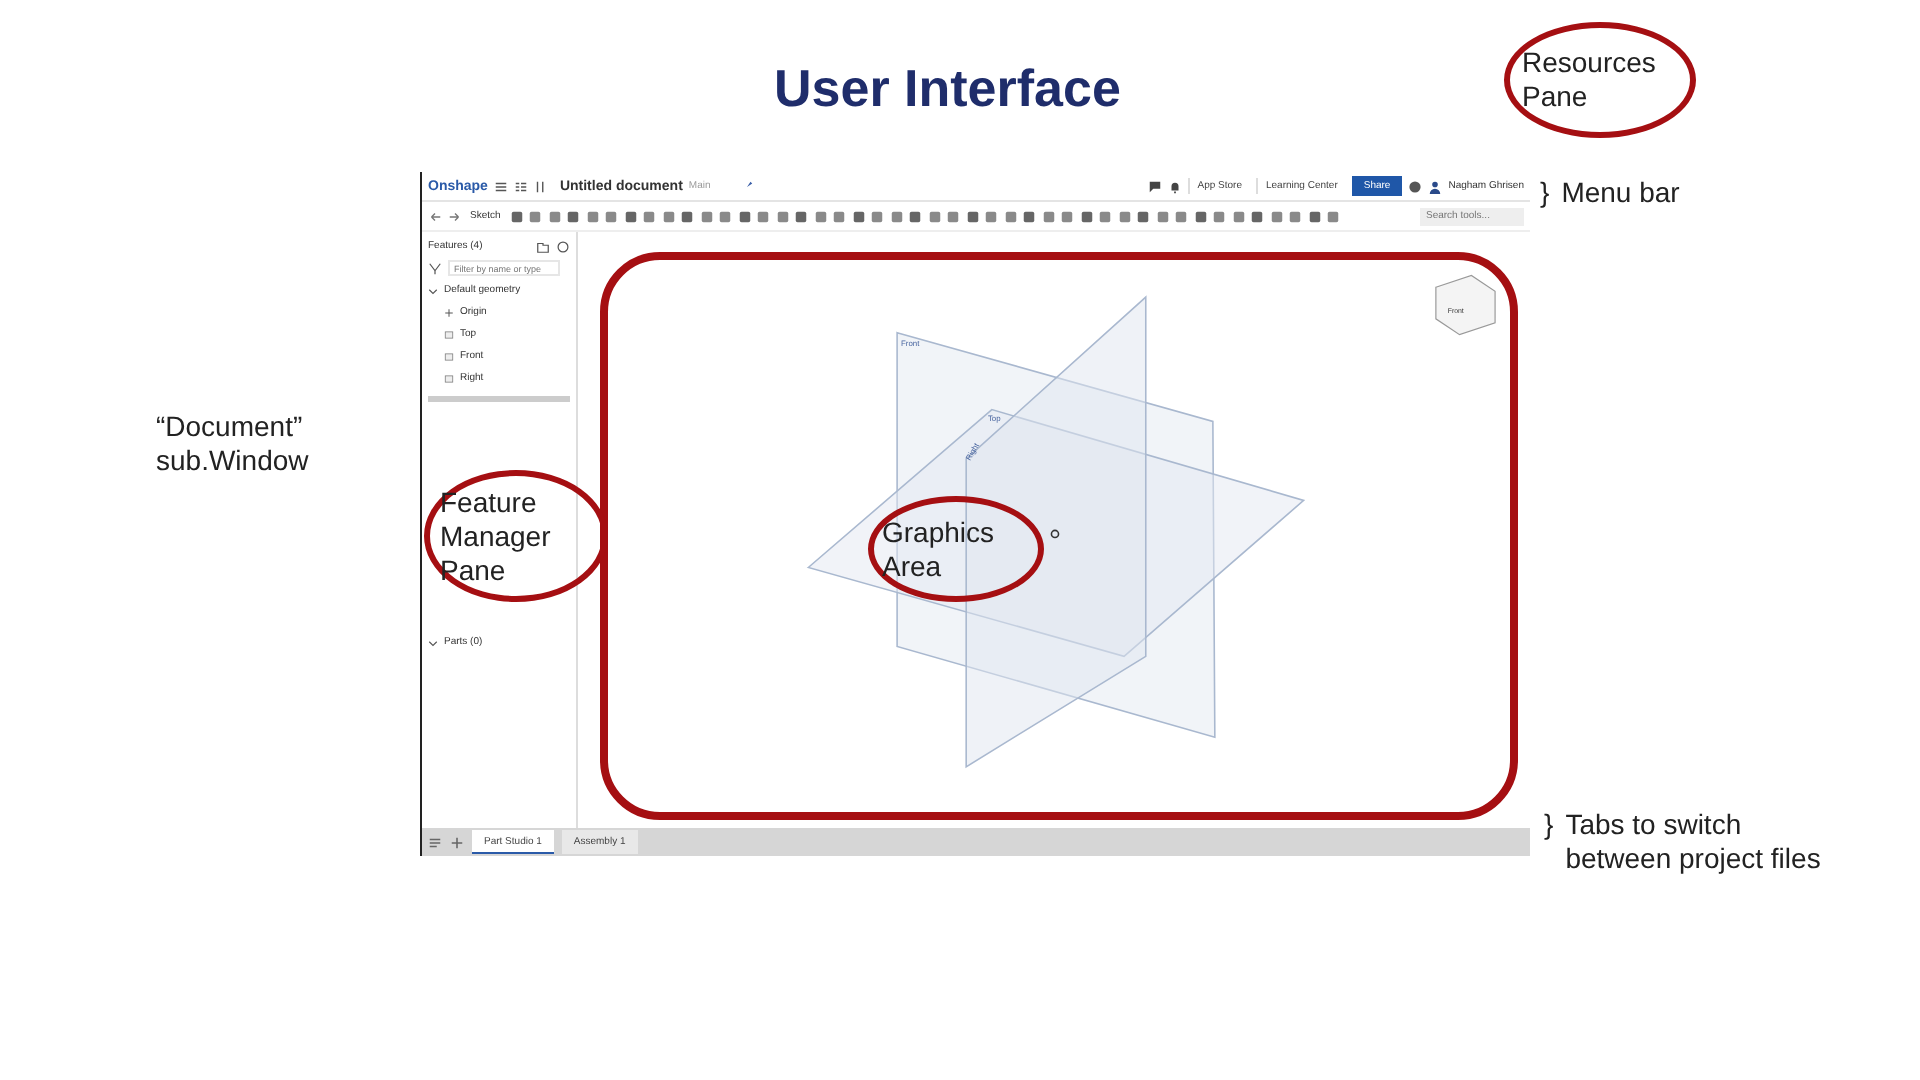 The image size is (1920, 1080). What do you see at coordinates (495, 536) in the screenshot?
I see `callout-label: Feature Manager Pane` at bounding box center [495, 536].